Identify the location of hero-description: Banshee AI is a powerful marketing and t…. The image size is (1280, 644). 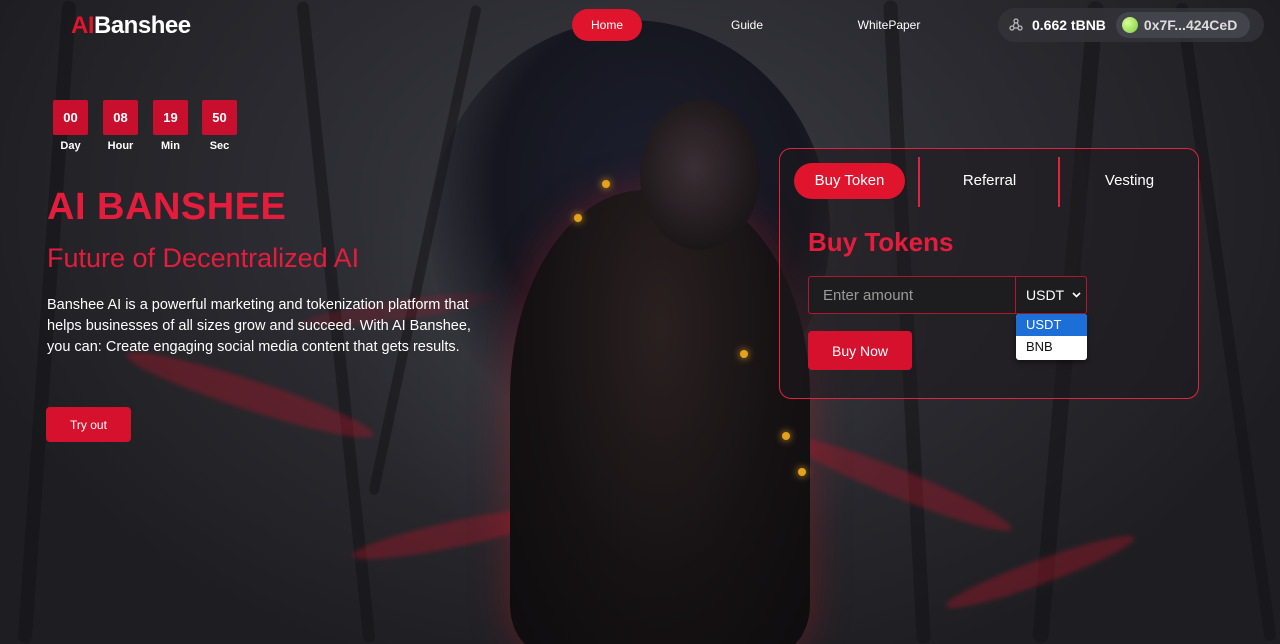
(259, 326).